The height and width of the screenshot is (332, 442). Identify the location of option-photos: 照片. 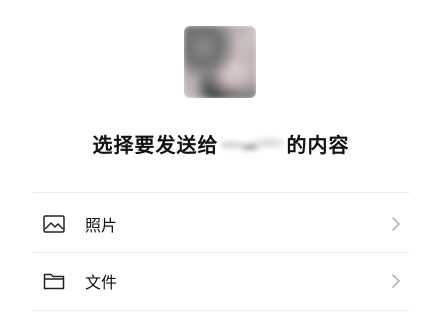
(221, 224).